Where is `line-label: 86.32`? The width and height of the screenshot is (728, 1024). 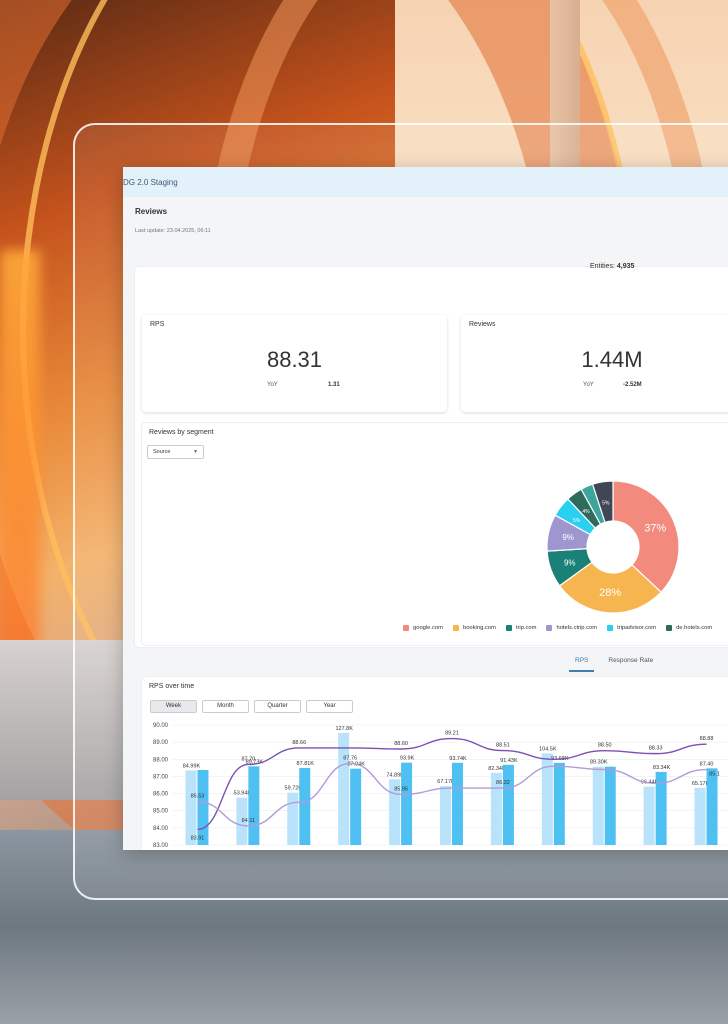
line-label: 86.32 is located at coordinates (503, 783).